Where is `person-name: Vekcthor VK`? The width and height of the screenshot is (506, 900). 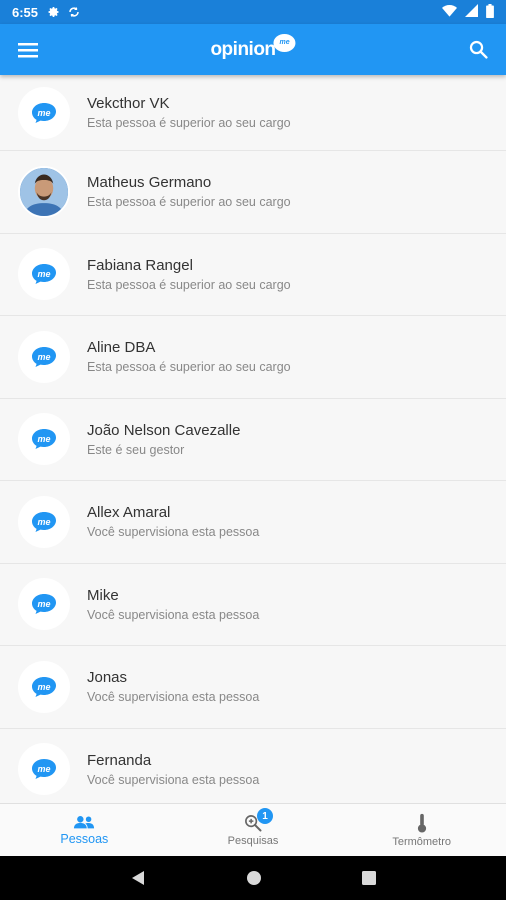 person-name: Vekcthor VK is located at coordinates (128, 103).